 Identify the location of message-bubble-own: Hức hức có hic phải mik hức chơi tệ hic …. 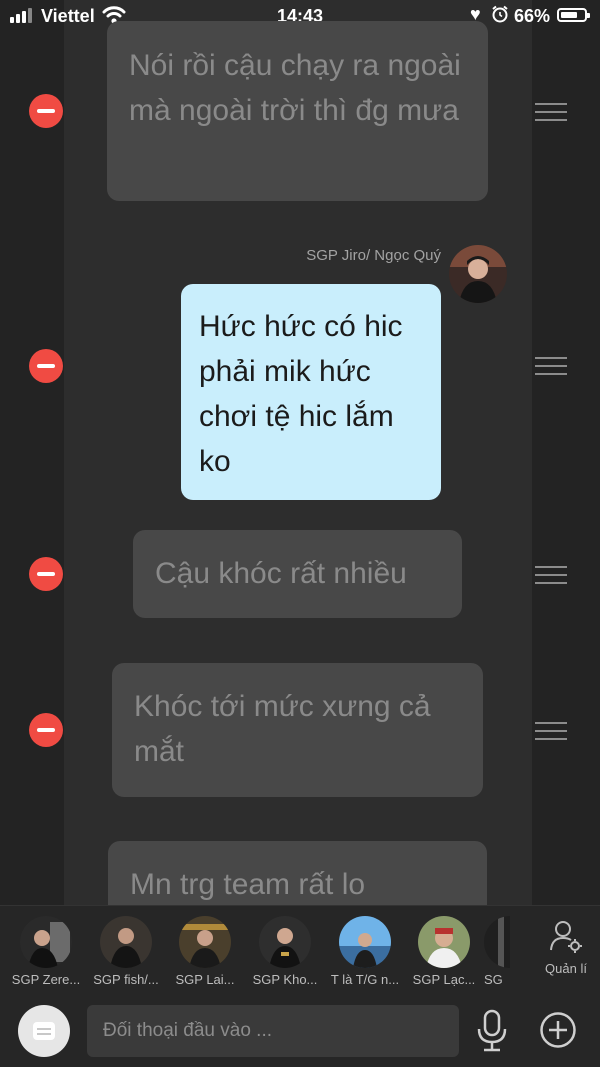
(311, 392).